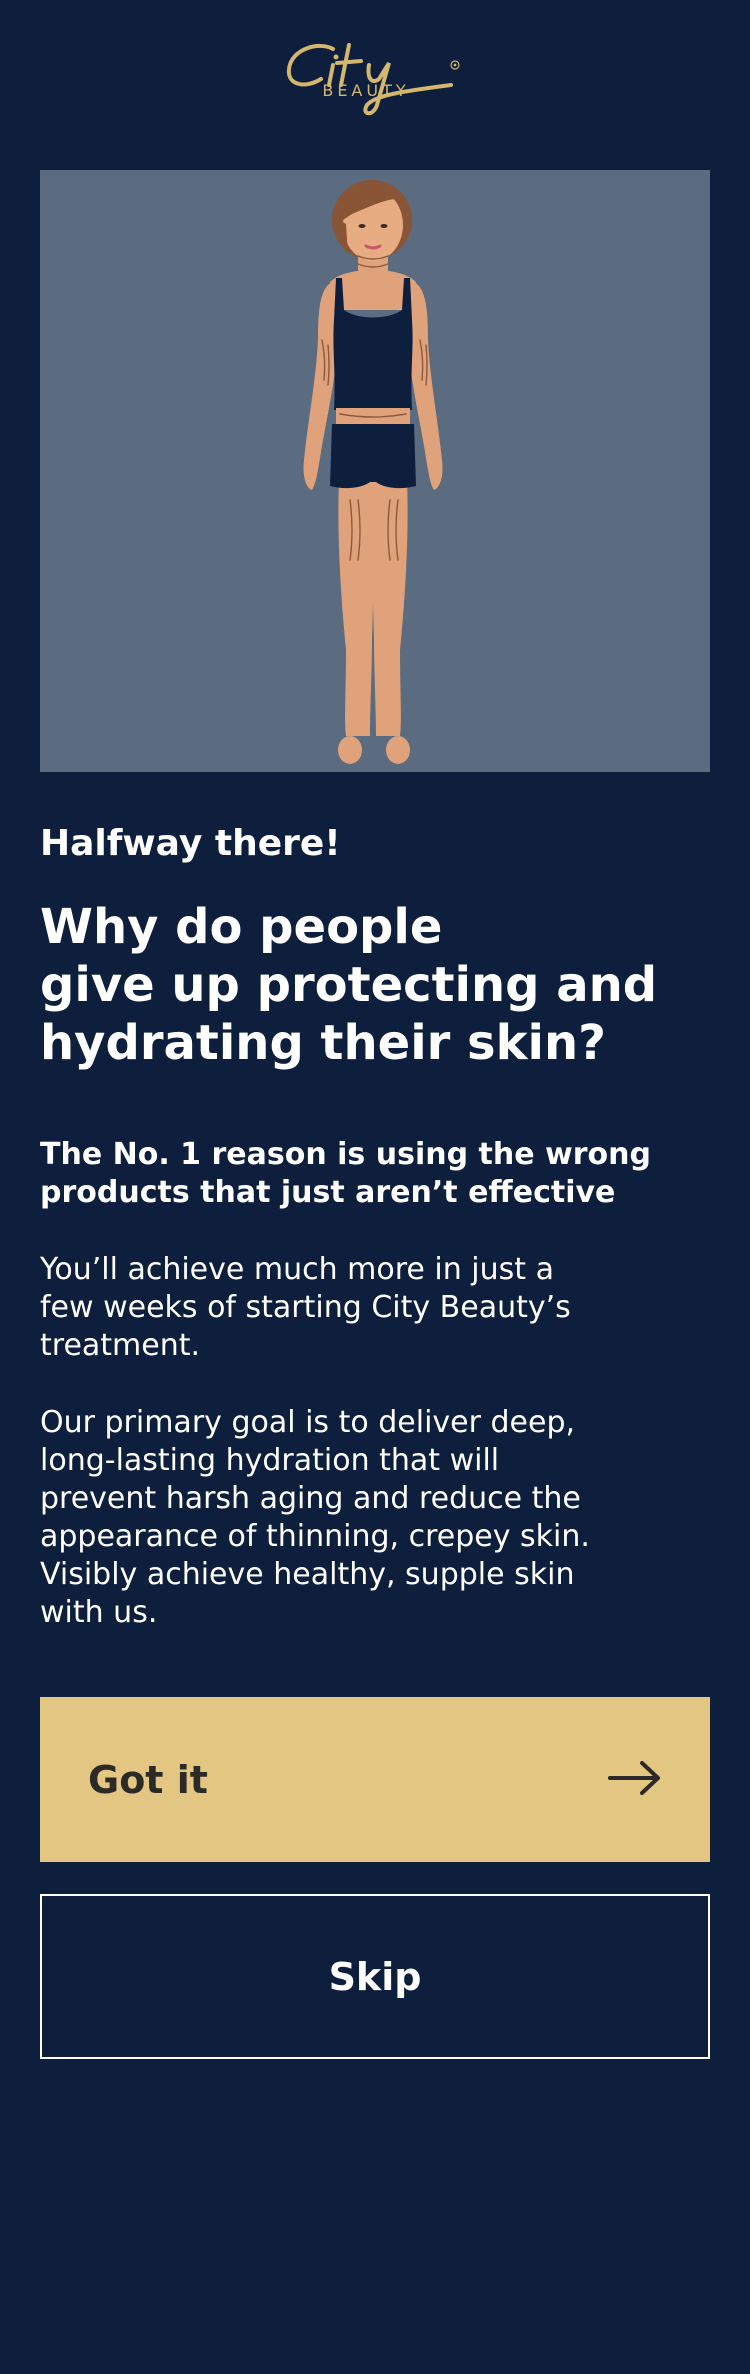  I want to click on logo-script-mark, so click(373, 79).